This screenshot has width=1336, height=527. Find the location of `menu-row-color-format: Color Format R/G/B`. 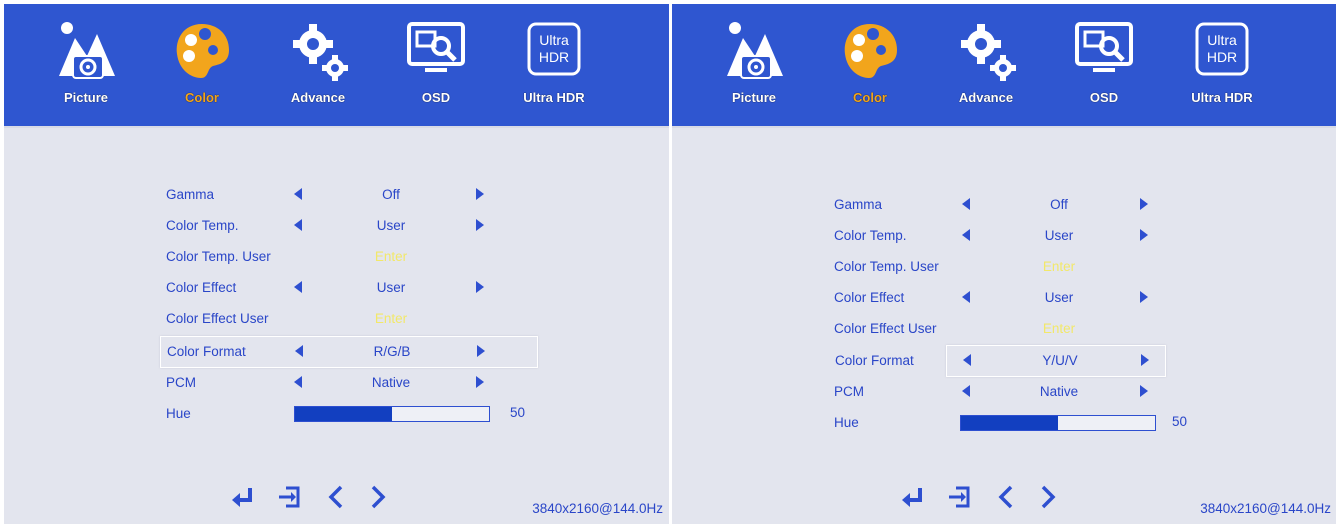

menu-row-color-format: Color Format R/G/B is located at coordinates (349, 352).